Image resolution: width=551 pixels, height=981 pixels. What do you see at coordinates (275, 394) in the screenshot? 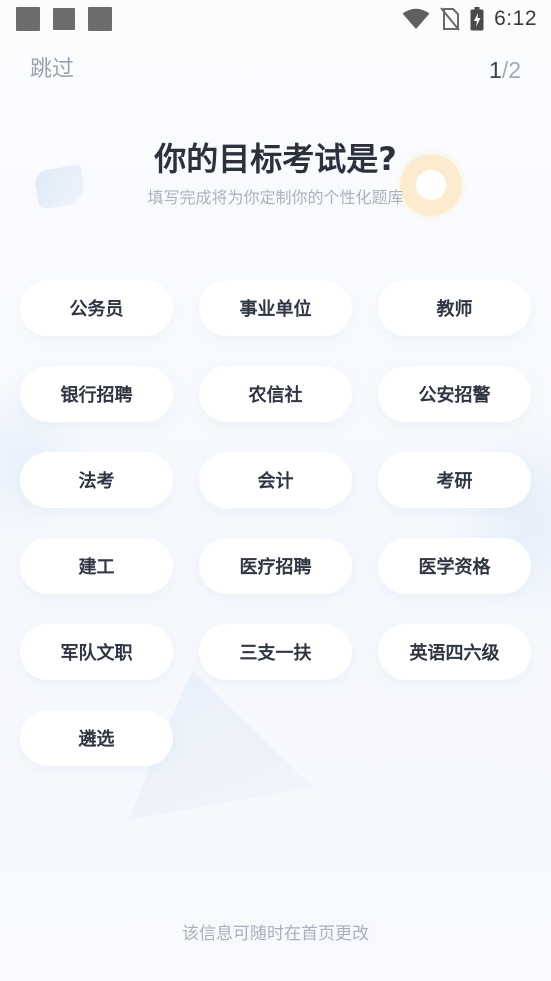
I see `exam-option: 农信社` at bounding box center [275, 394].